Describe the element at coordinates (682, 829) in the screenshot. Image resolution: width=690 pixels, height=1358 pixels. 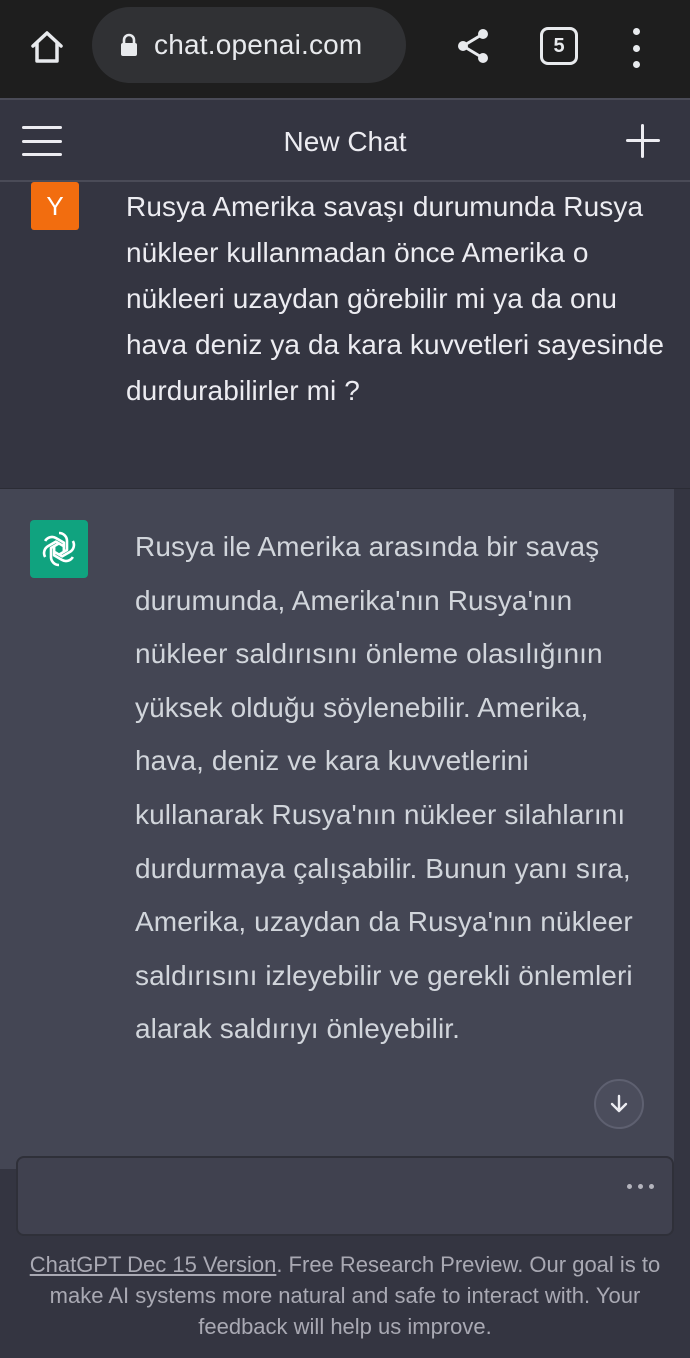
I see `scrollbar` at that location.